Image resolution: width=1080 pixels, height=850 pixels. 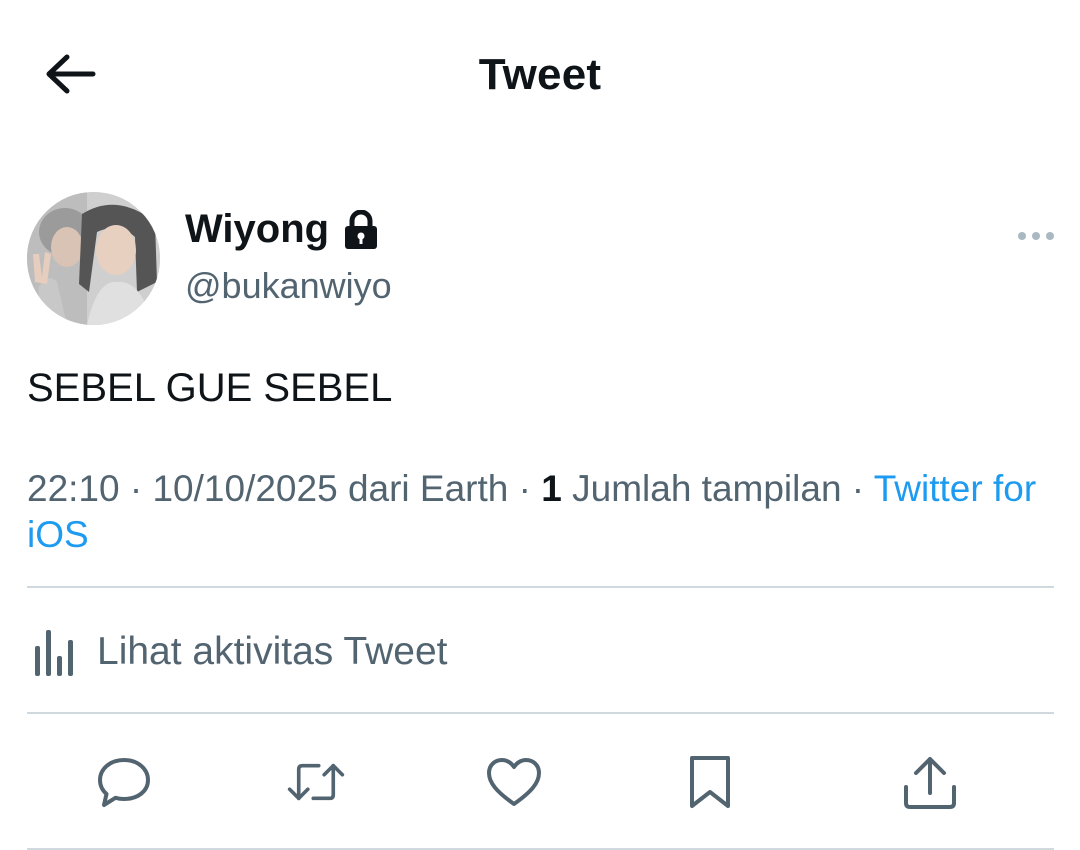 I want to click on view-count-label: Jumlah tampilan, so click(x=701, y=488).